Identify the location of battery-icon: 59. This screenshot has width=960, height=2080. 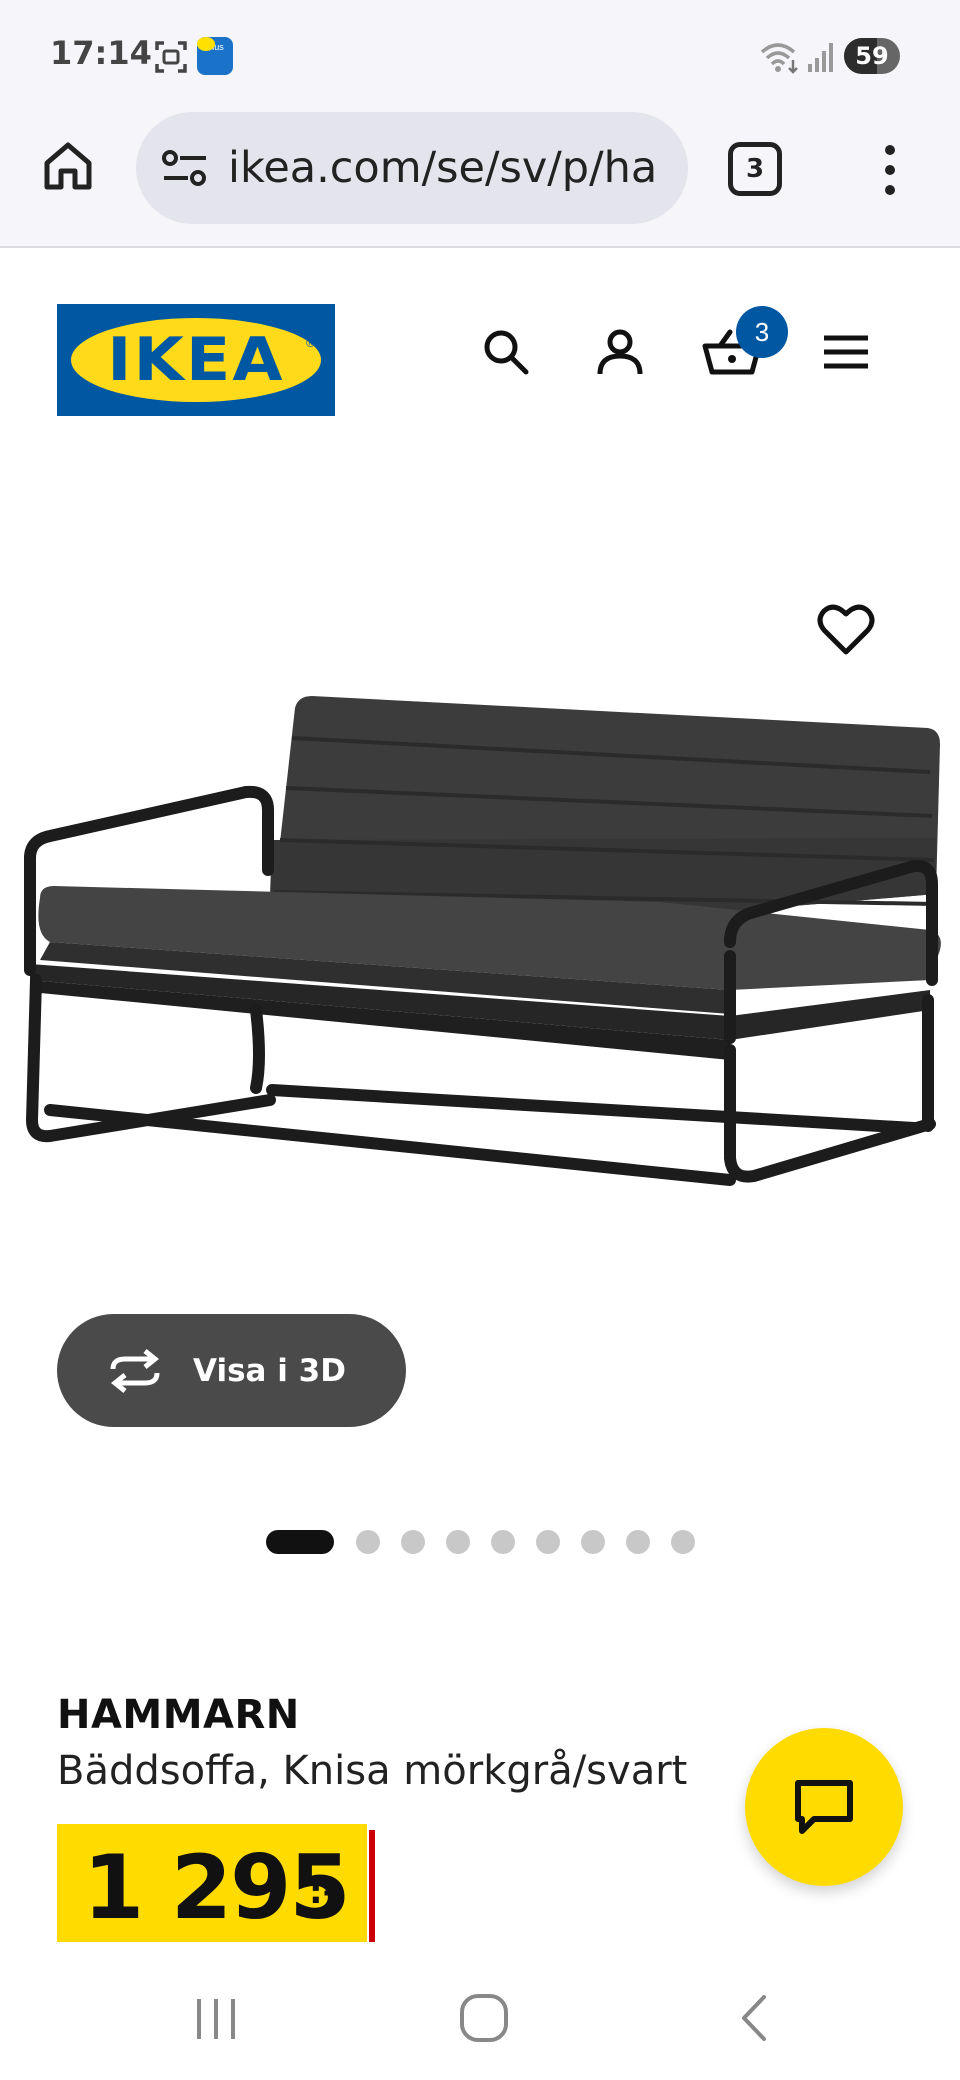
(872, 56).